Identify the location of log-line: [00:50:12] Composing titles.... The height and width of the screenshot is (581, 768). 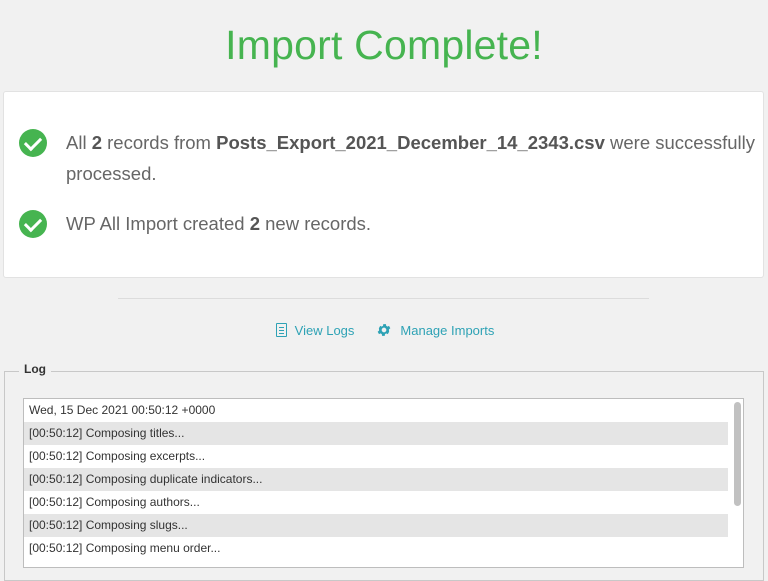
(376, 433).